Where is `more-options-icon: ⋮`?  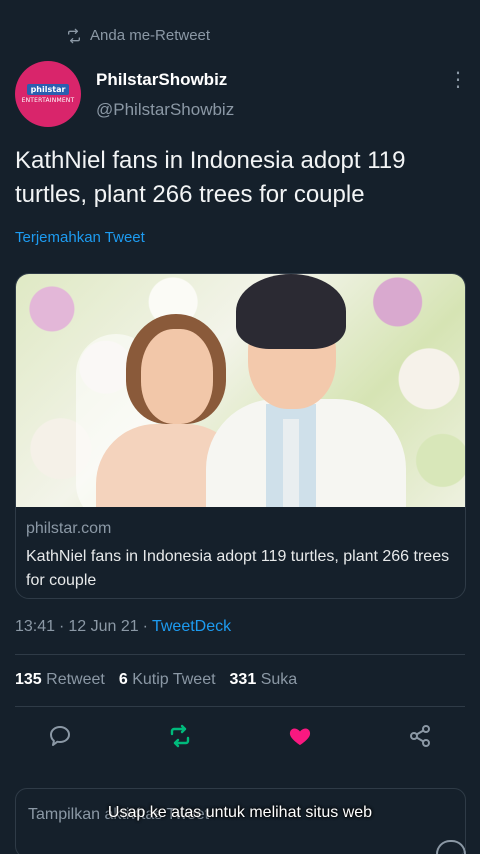 more-options-icon: ⋮ is located at coordinates (458, 80).